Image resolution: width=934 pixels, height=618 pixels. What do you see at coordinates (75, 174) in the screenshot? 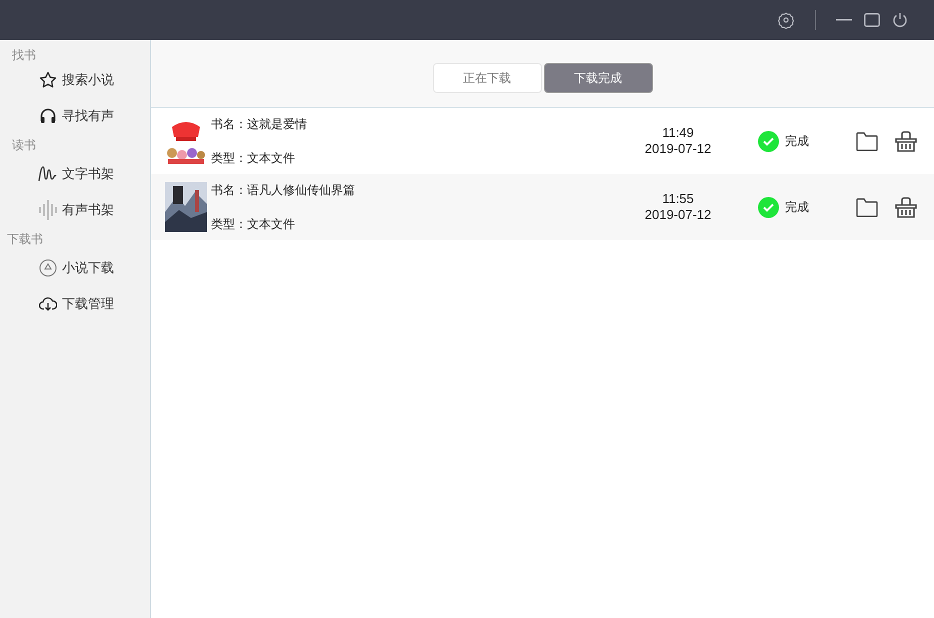
I see `sidebar-item: 文字书架` at bounding box center [75, 174].